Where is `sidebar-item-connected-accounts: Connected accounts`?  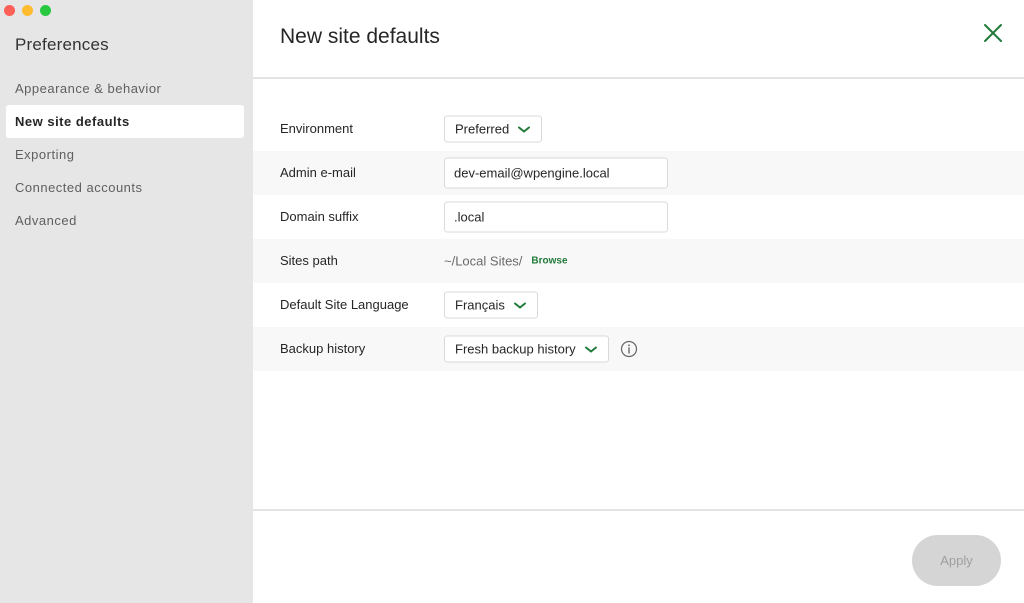
sidebar-item-connected-accounts: Connected accounts is located at coordinates (125, 187).